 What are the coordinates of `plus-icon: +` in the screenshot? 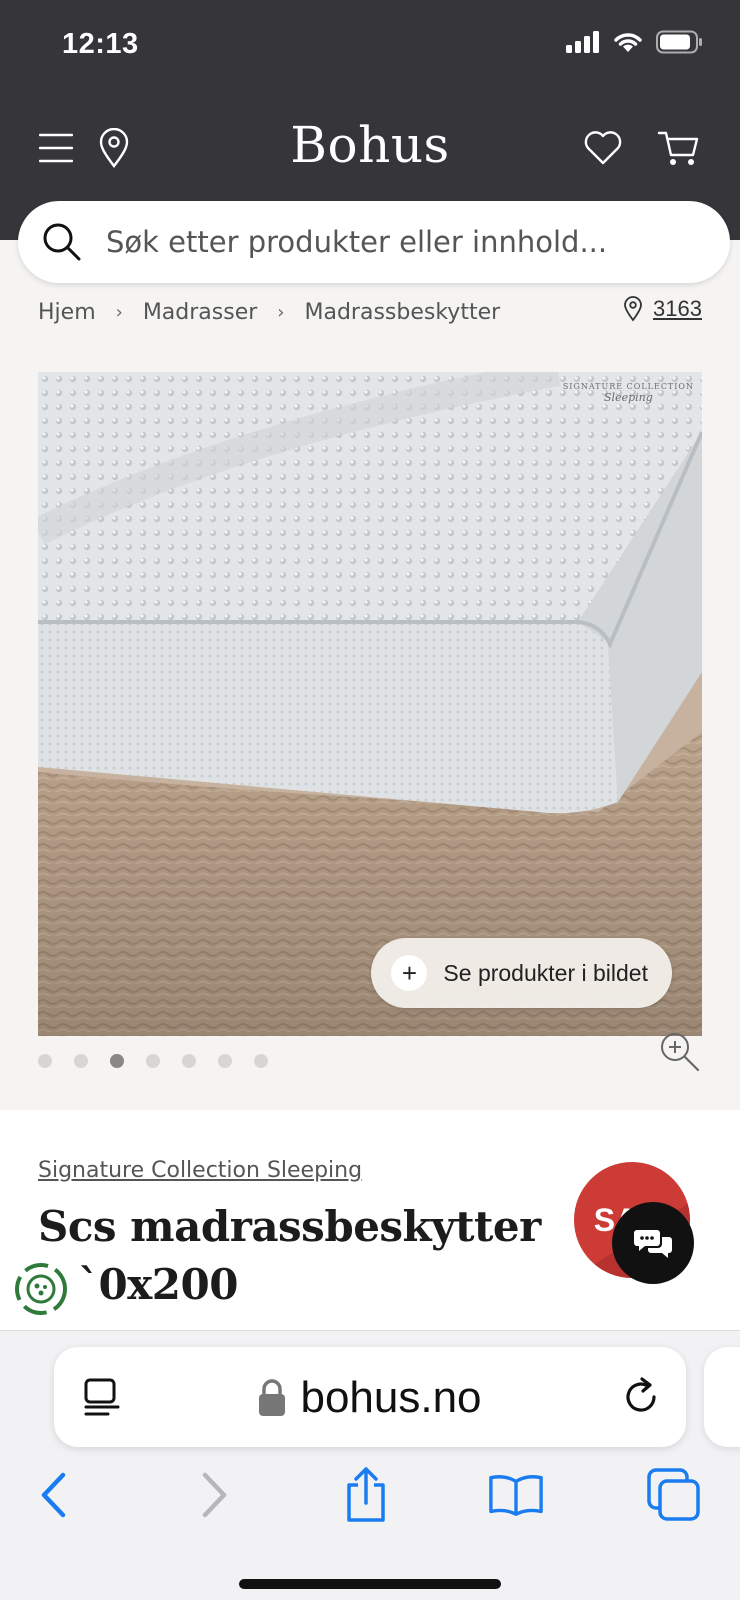 It's located at (409, 973).